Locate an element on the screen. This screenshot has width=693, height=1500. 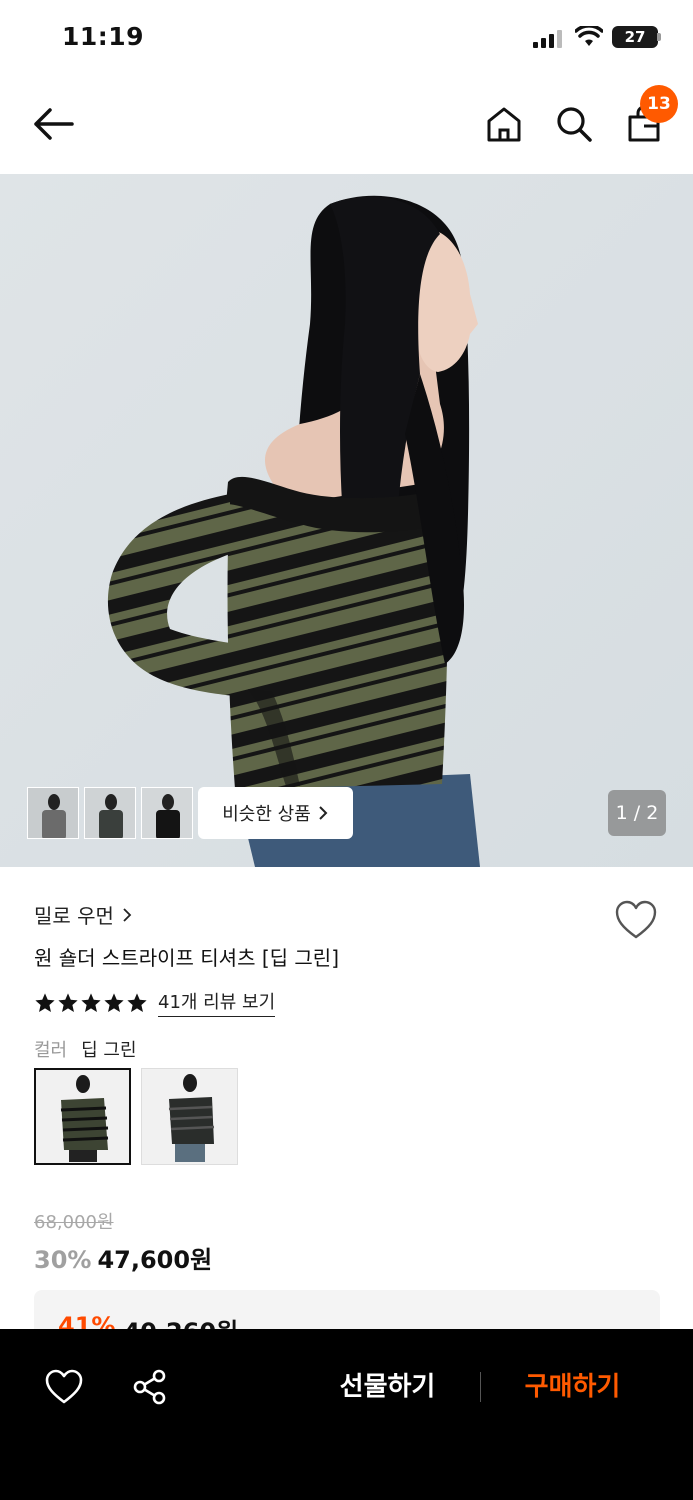
original-price: 68,000원 is located at coordinates (74, 1222).